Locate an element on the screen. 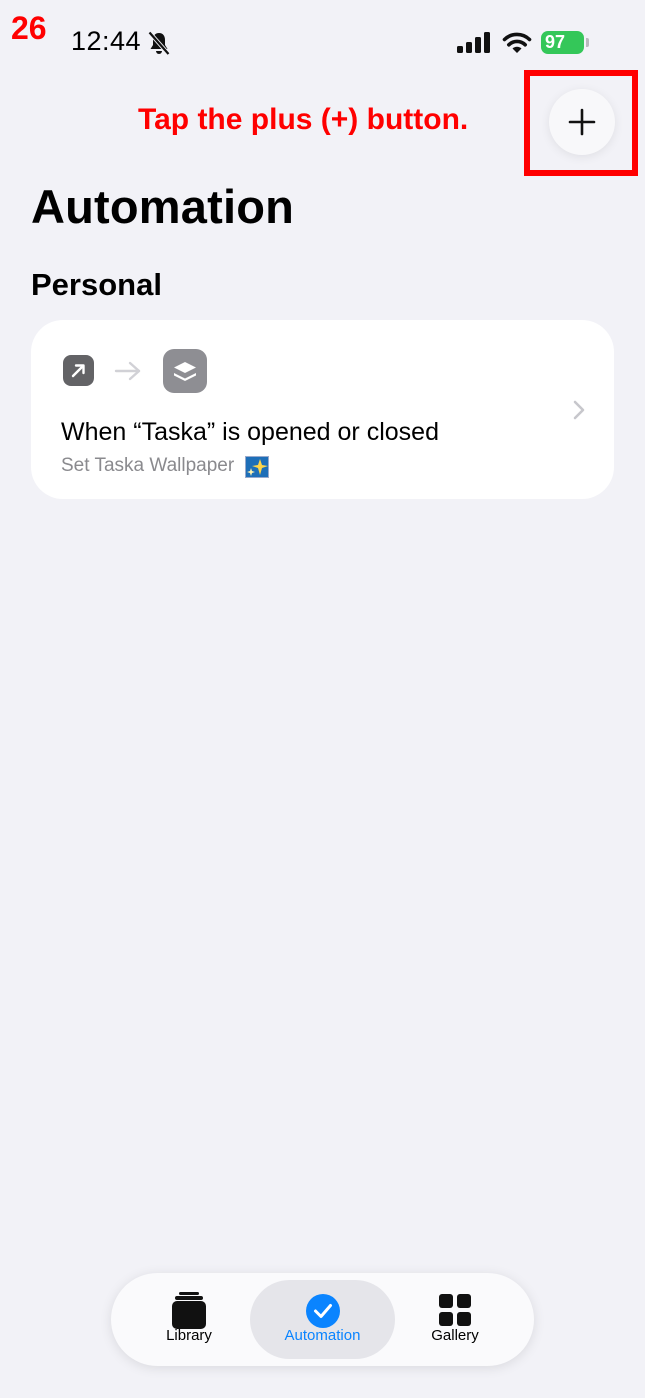  battery-percentage: 97 is located at coordinates (555, 42).